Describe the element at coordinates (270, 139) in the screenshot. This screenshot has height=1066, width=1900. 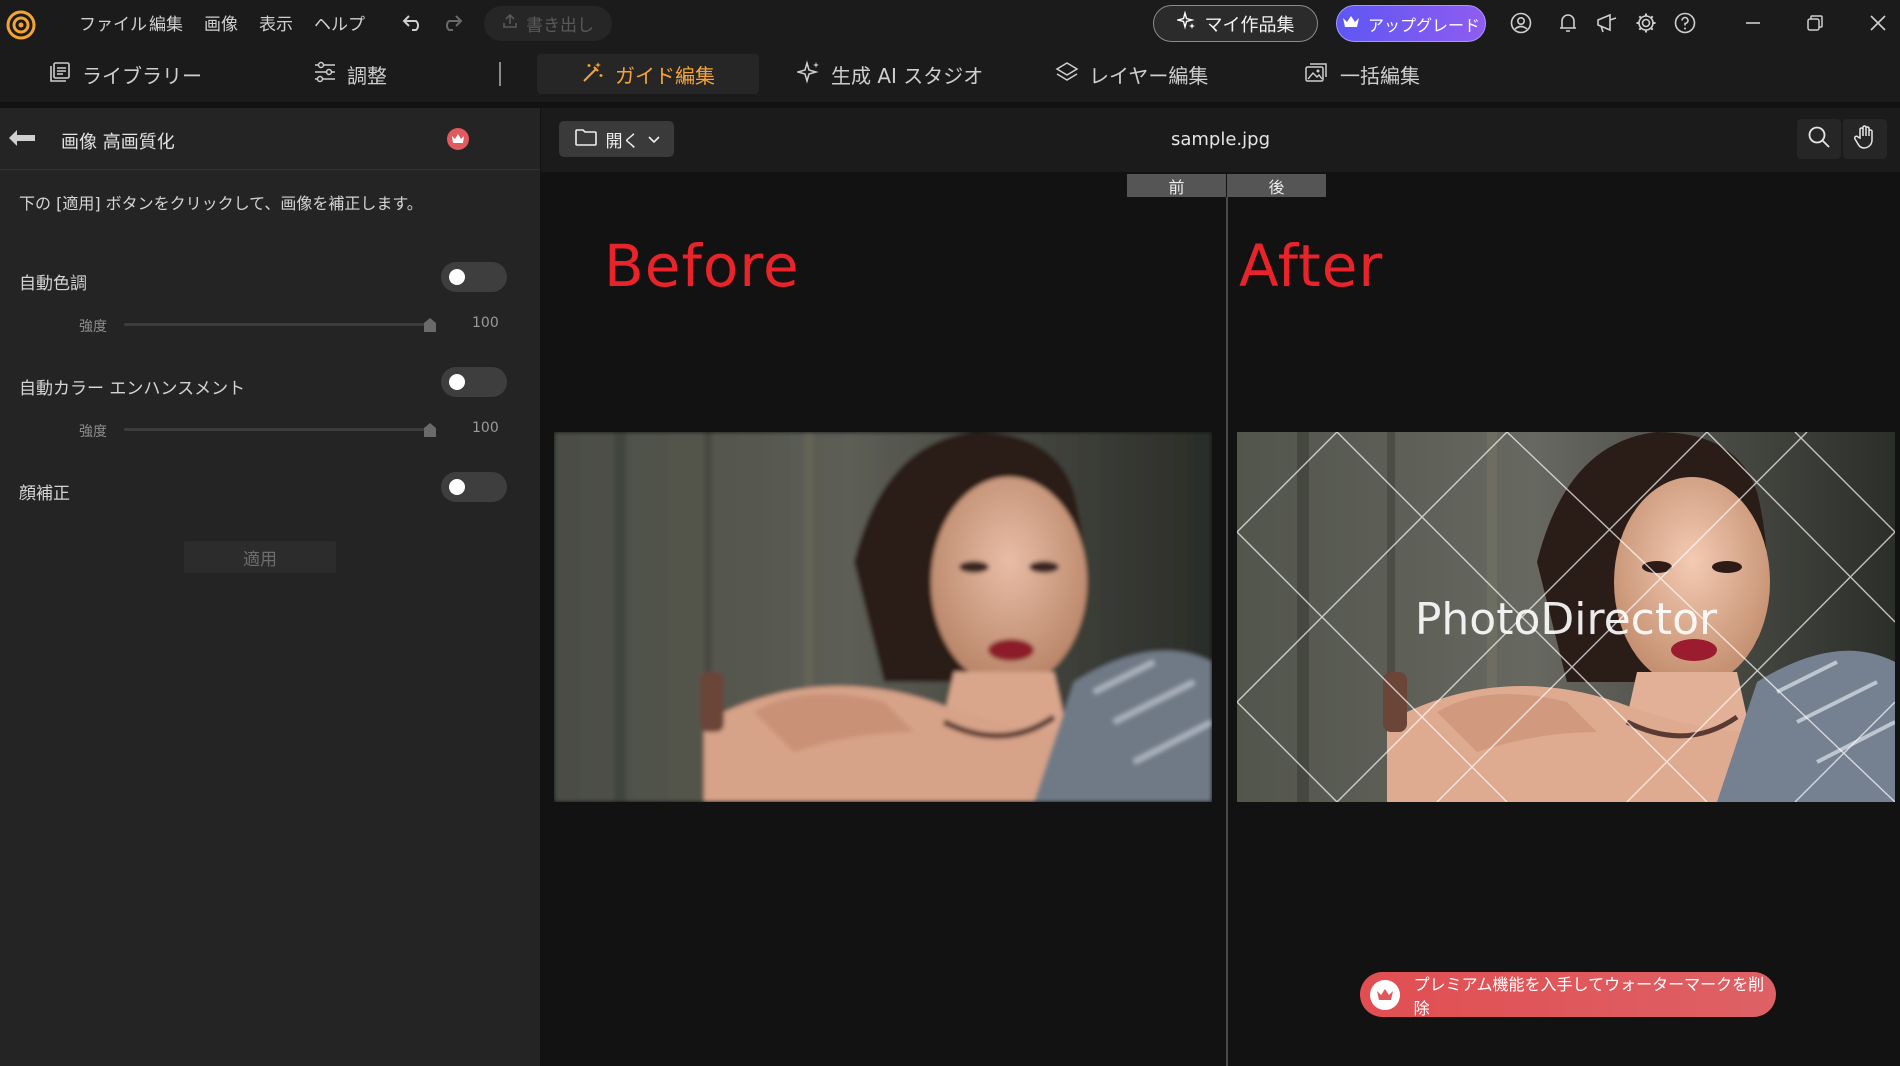
I see `panel-header: 画像 高画質化` at that location.